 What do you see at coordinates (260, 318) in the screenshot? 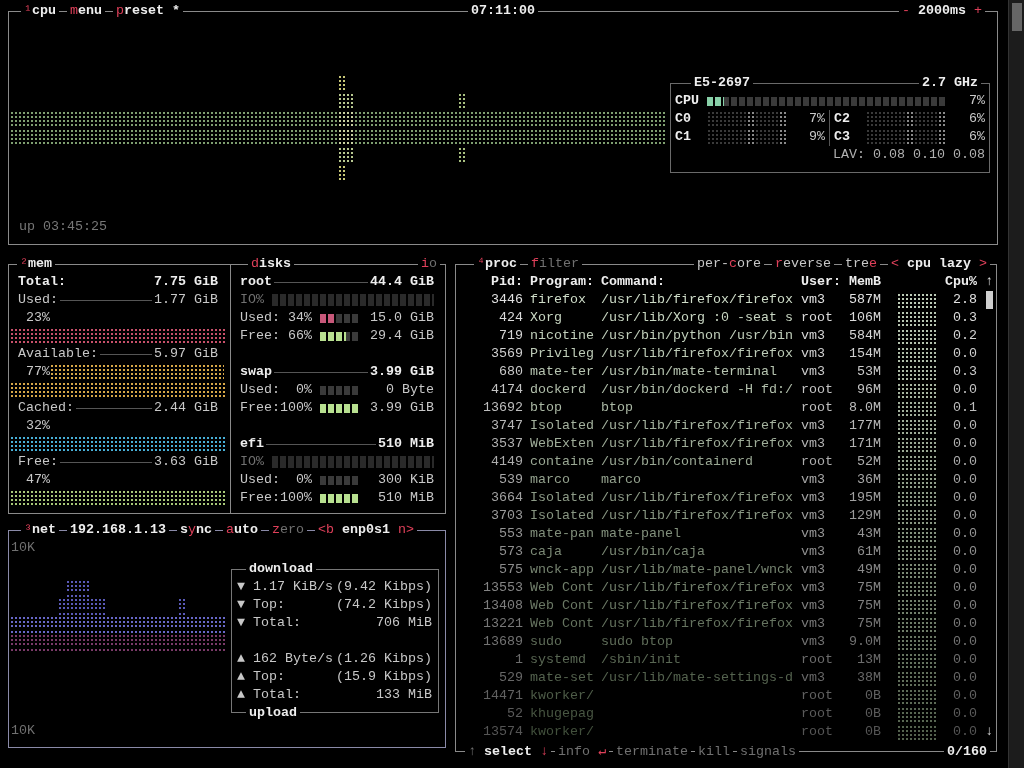
I see `meter-label: Used:` at bounding box center [260, 318].